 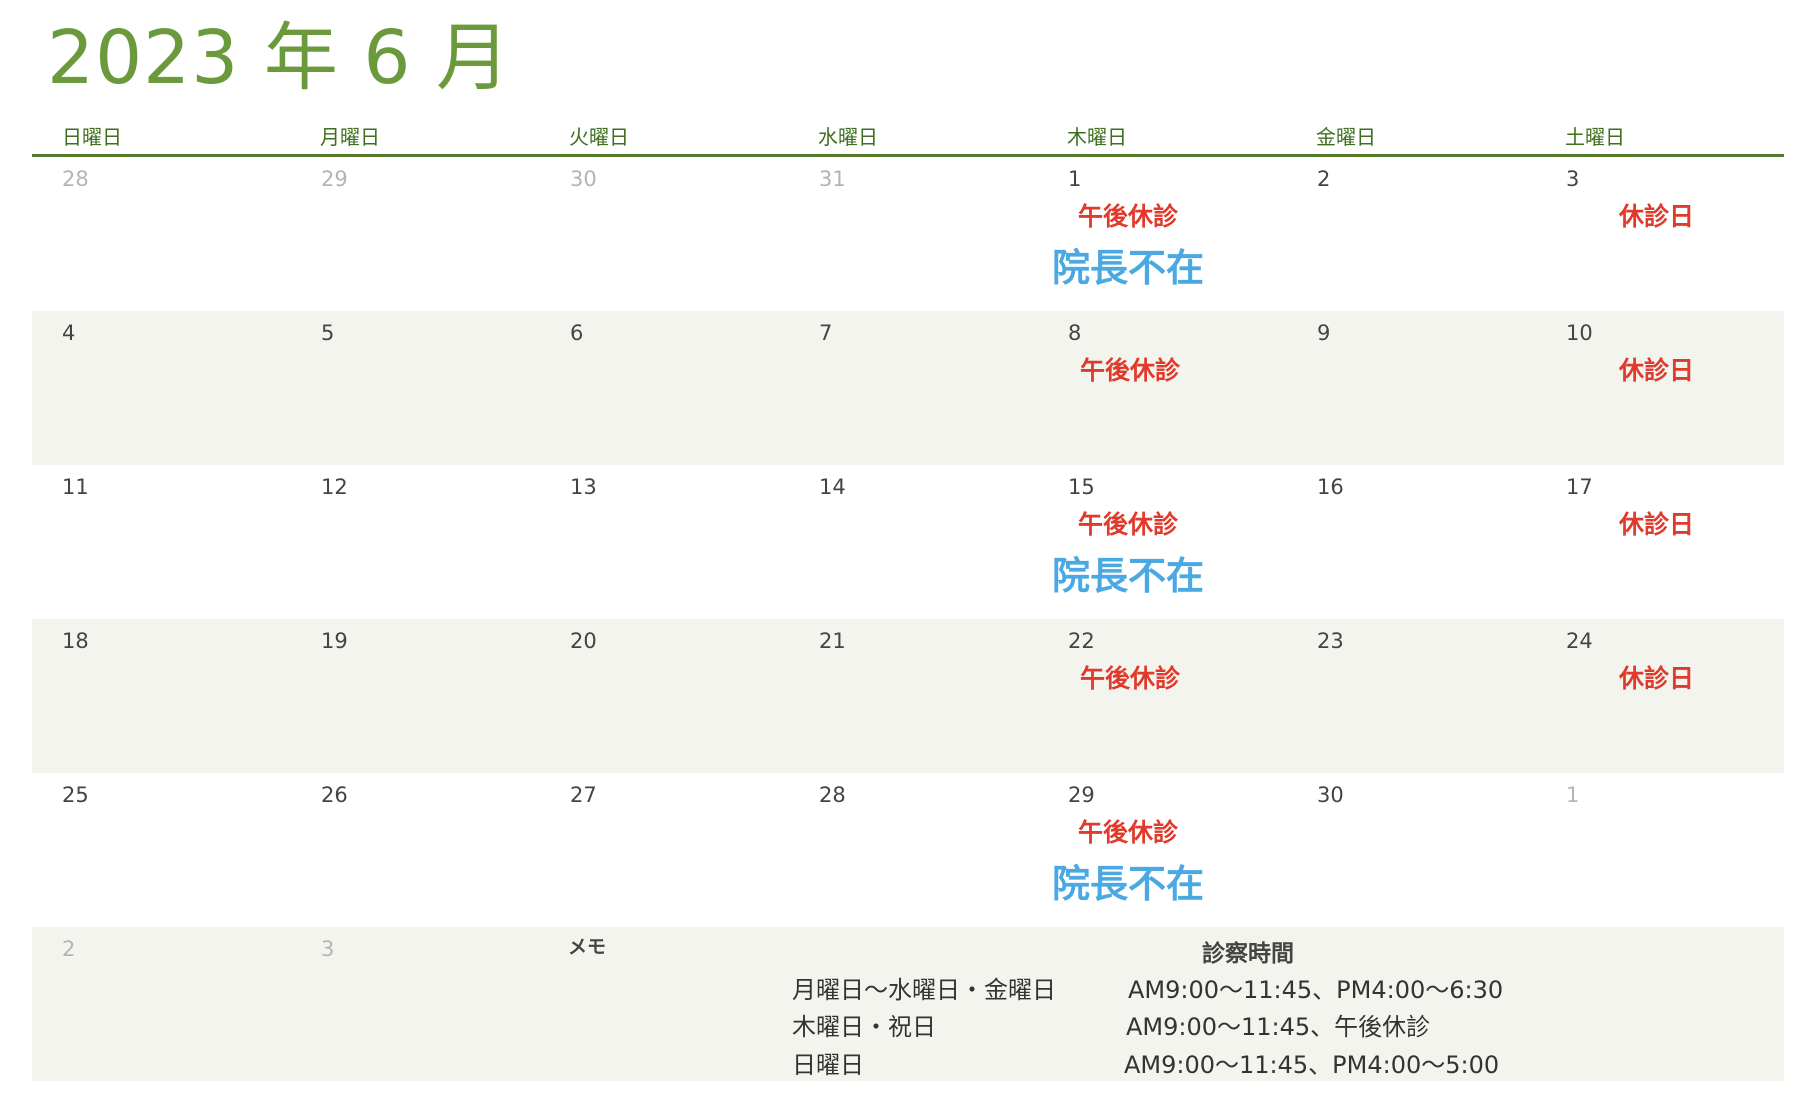 I want to click on hours-title: 診察時間, so click(x=1248, y=954).